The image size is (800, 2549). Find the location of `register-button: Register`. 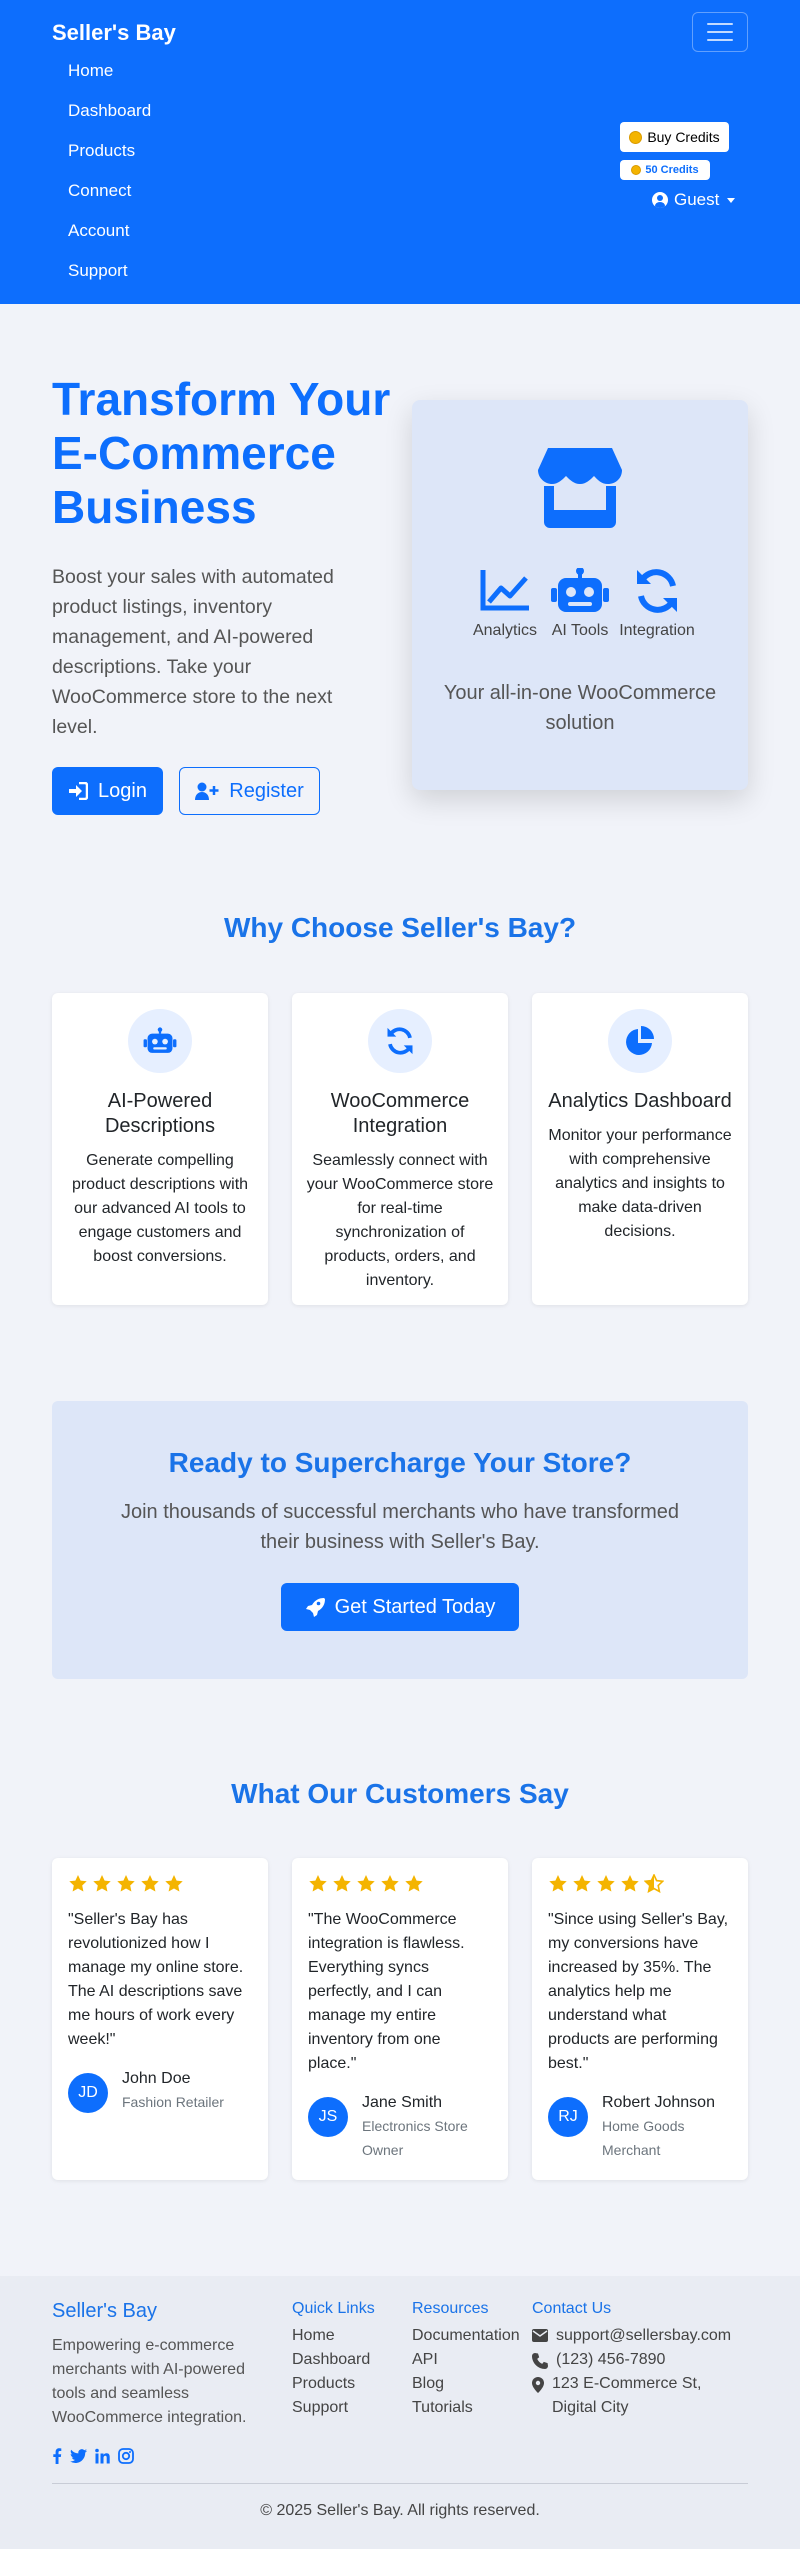

register-button: Register is located at coordinates (249, 791).